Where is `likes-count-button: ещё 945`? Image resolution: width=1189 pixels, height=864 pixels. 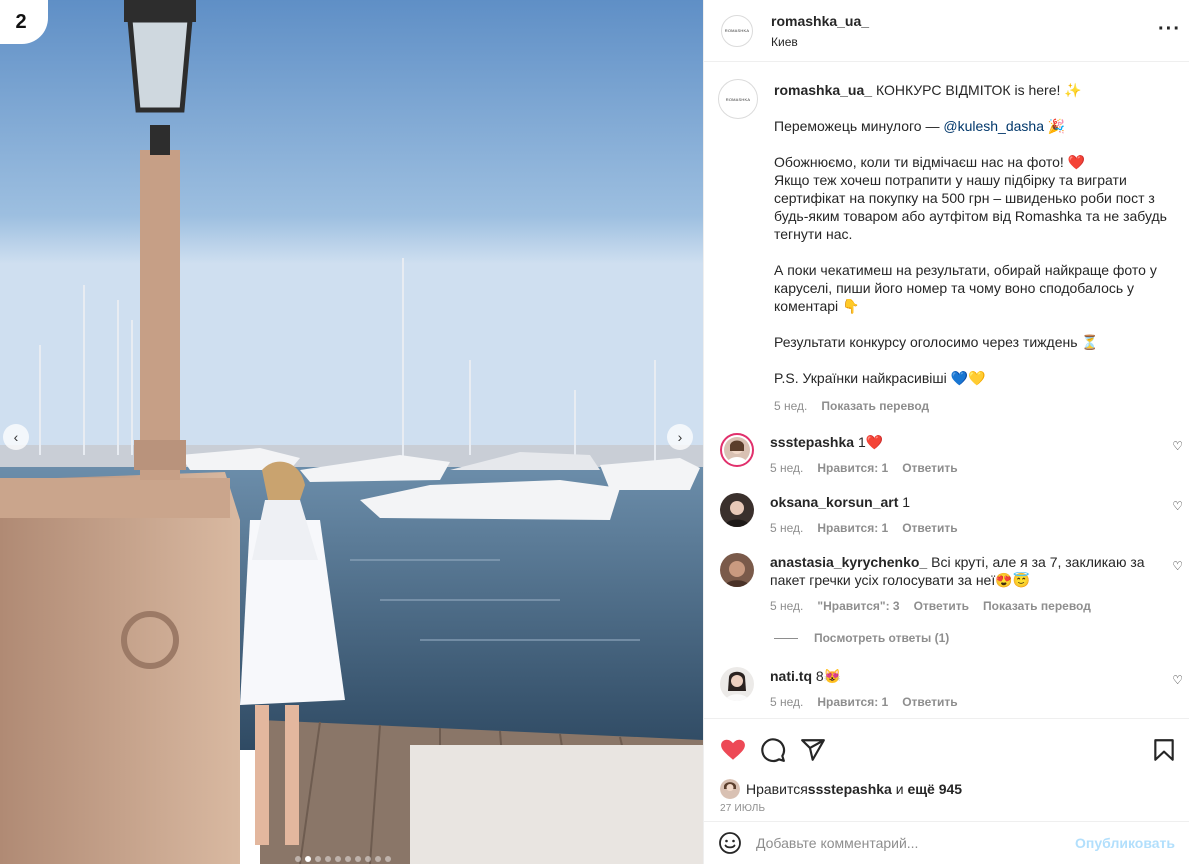 likes-count-button: ещё 945 is located at coordinates (934, 789).